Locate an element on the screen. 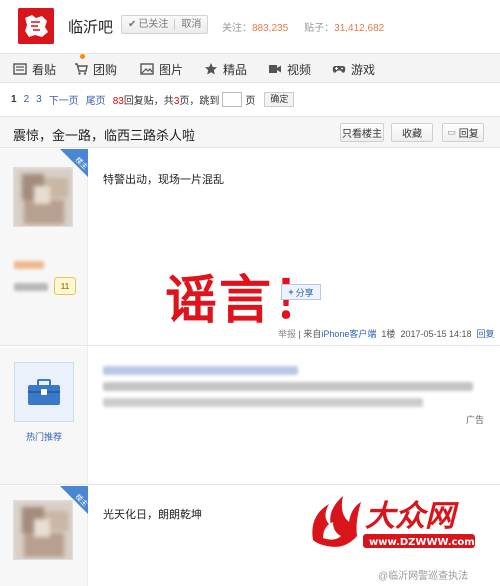 The width and height of the screenshot is (500, 586). ad-title-blurred is located at coordinates (200, 370).